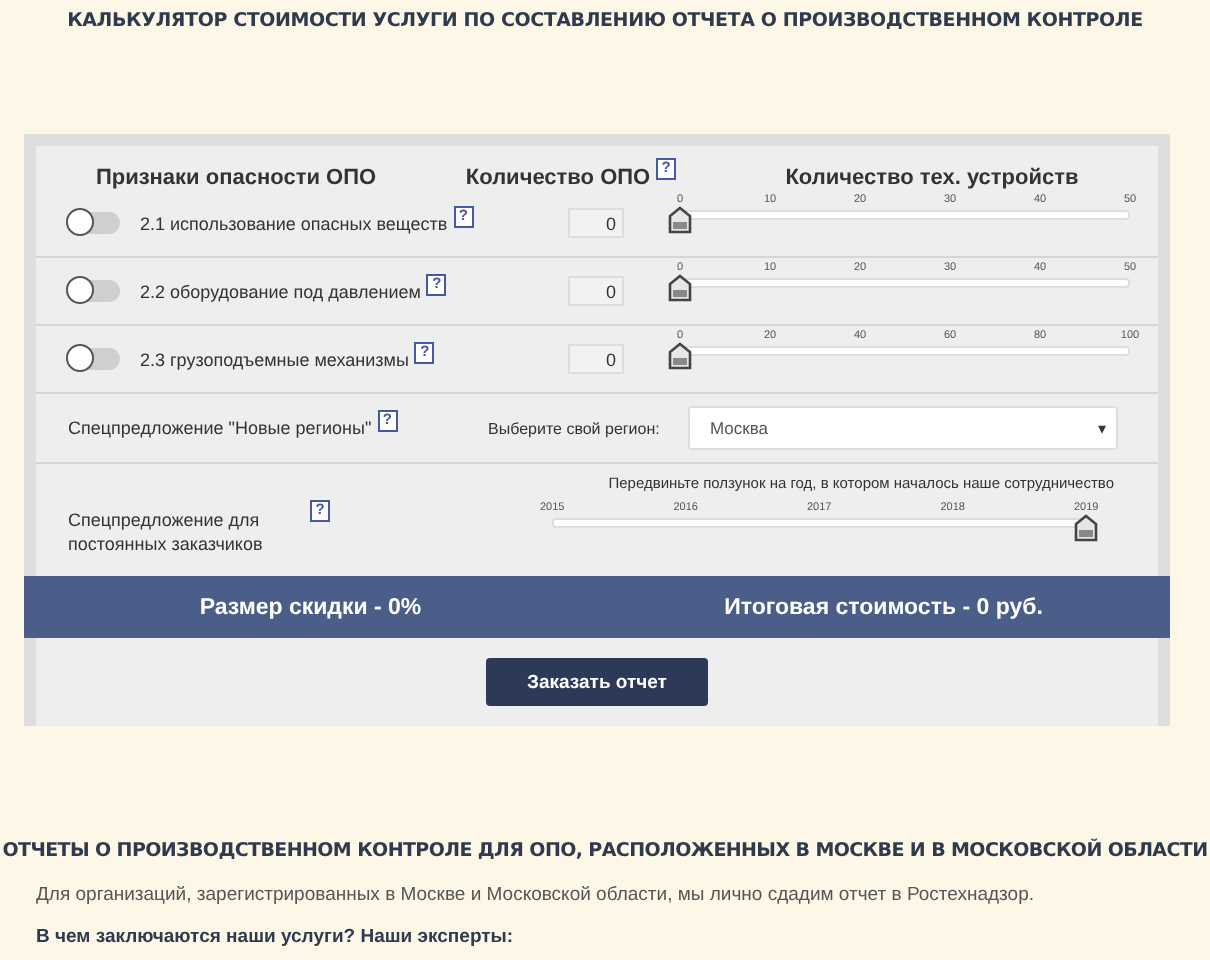 The image size is (1210, 960). Describe the element at coordinates (276, 937) in the screenshot. I see `question-text: В чем заключаются наши услуги? Наши эксперты:` at that location.